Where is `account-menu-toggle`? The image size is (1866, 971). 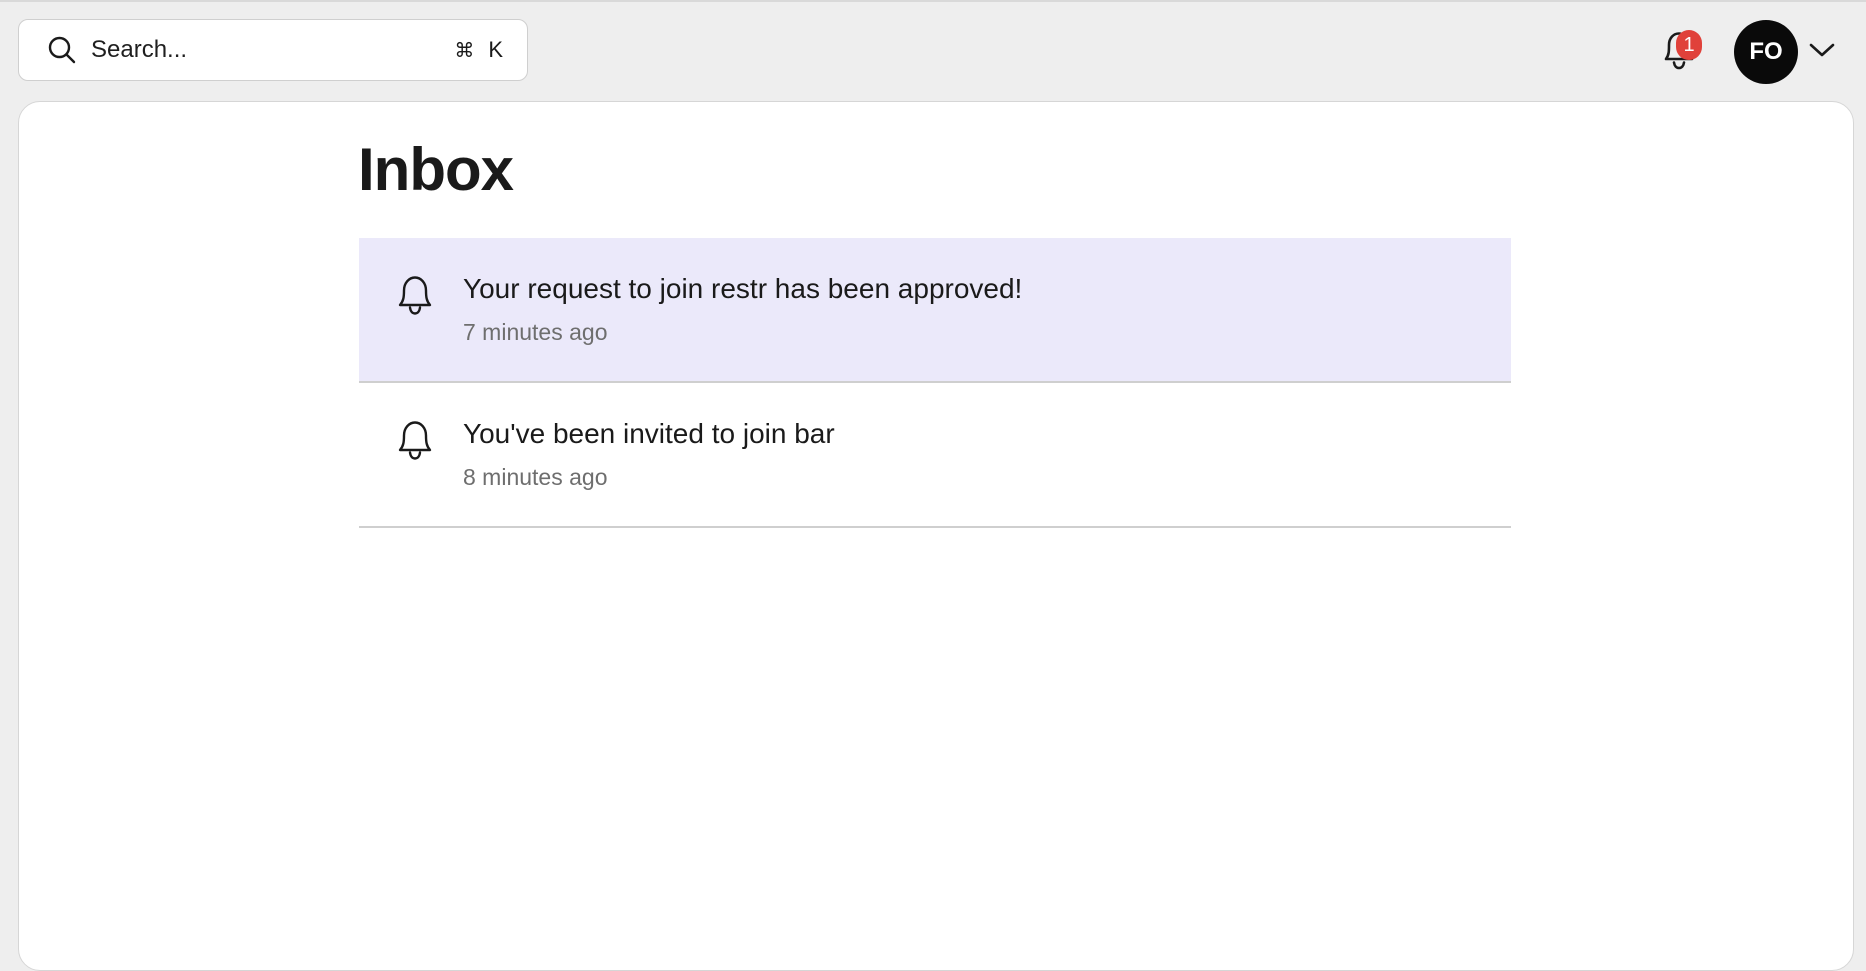
account-menu-toggle is located at coordinates (1822, 52).